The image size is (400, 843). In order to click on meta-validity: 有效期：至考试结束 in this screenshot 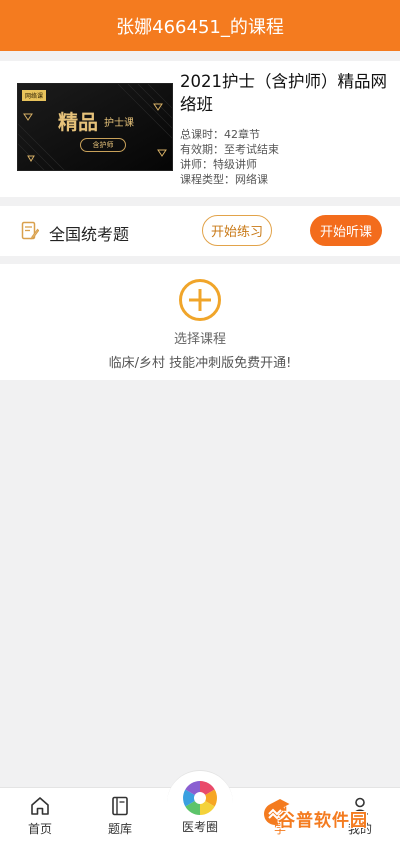, I will do `click(229, 149)`.